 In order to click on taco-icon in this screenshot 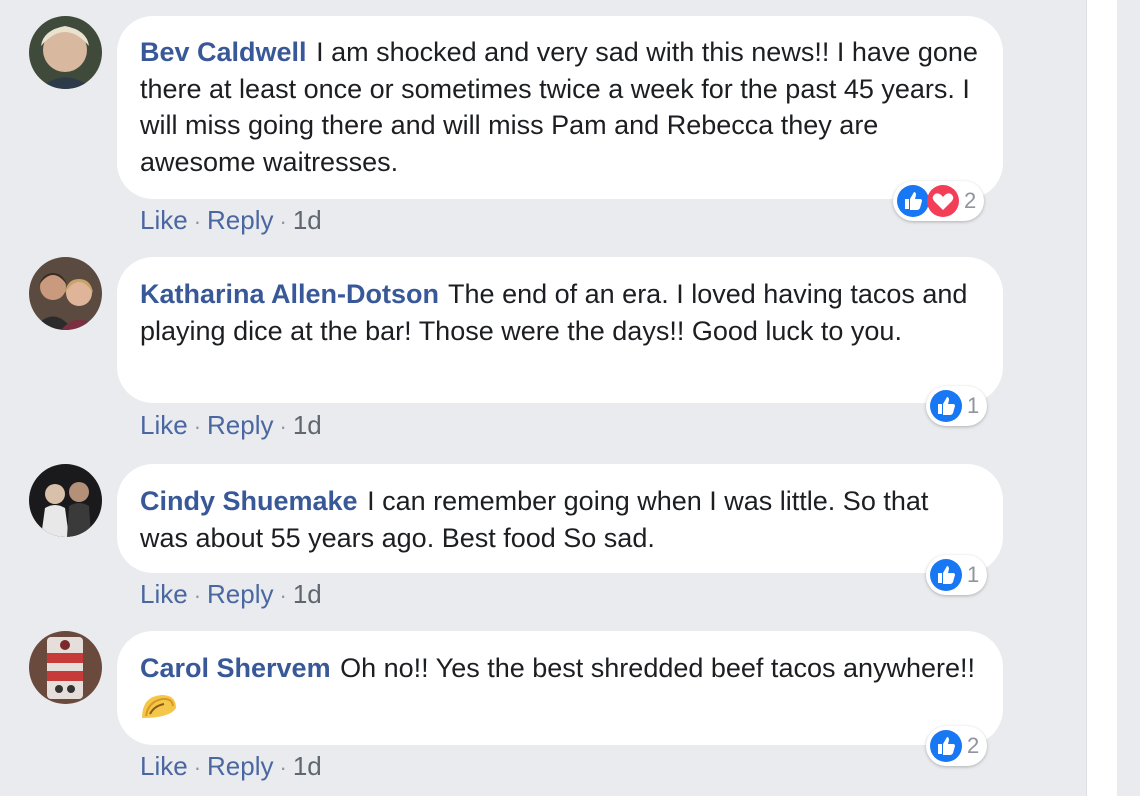, I will do `click(159, 706)`.